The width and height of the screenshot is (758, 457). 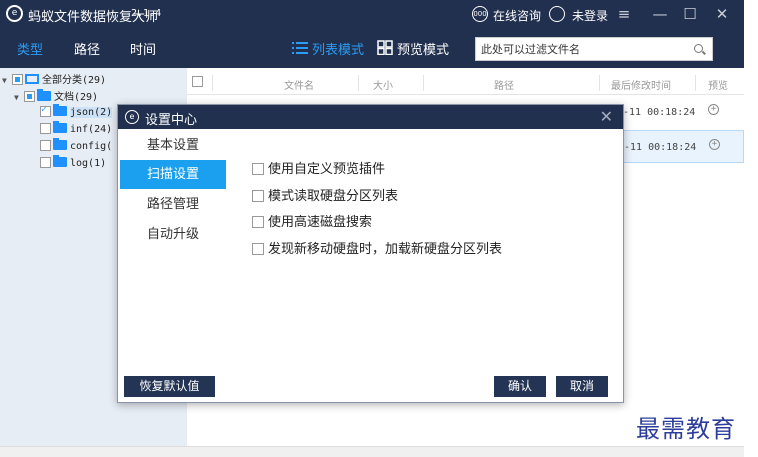 I want to click on column-header-size: 大小, so click(x=383, y=84).